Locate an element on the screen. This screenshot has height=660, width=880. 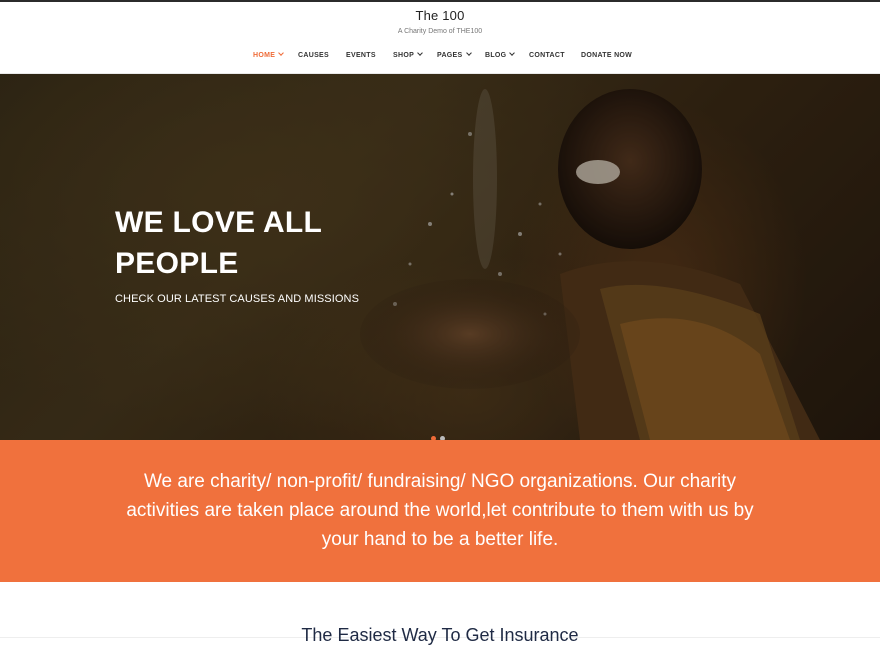
section-heading: The Easiest Way To Get Insurance is located at coordinates (440, 635).